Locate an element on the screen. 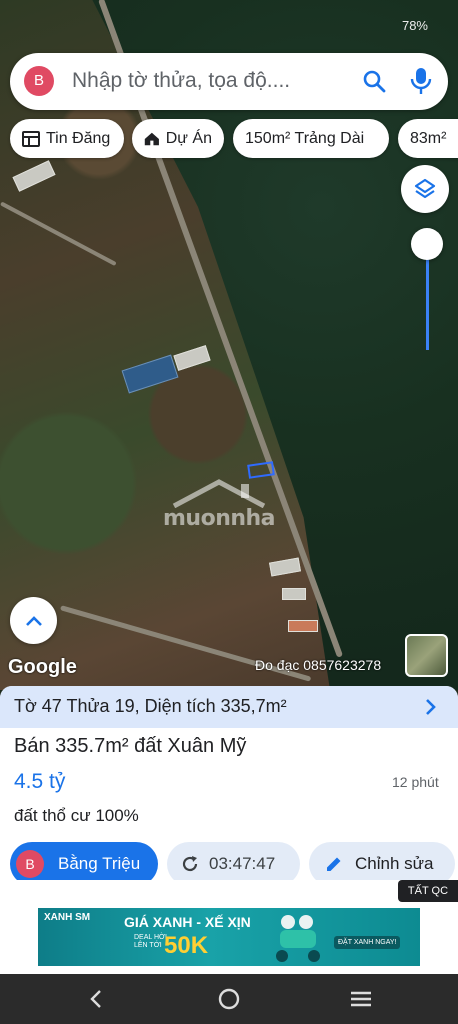  watermark-text: muonnha is located at coordinates (219, 518).